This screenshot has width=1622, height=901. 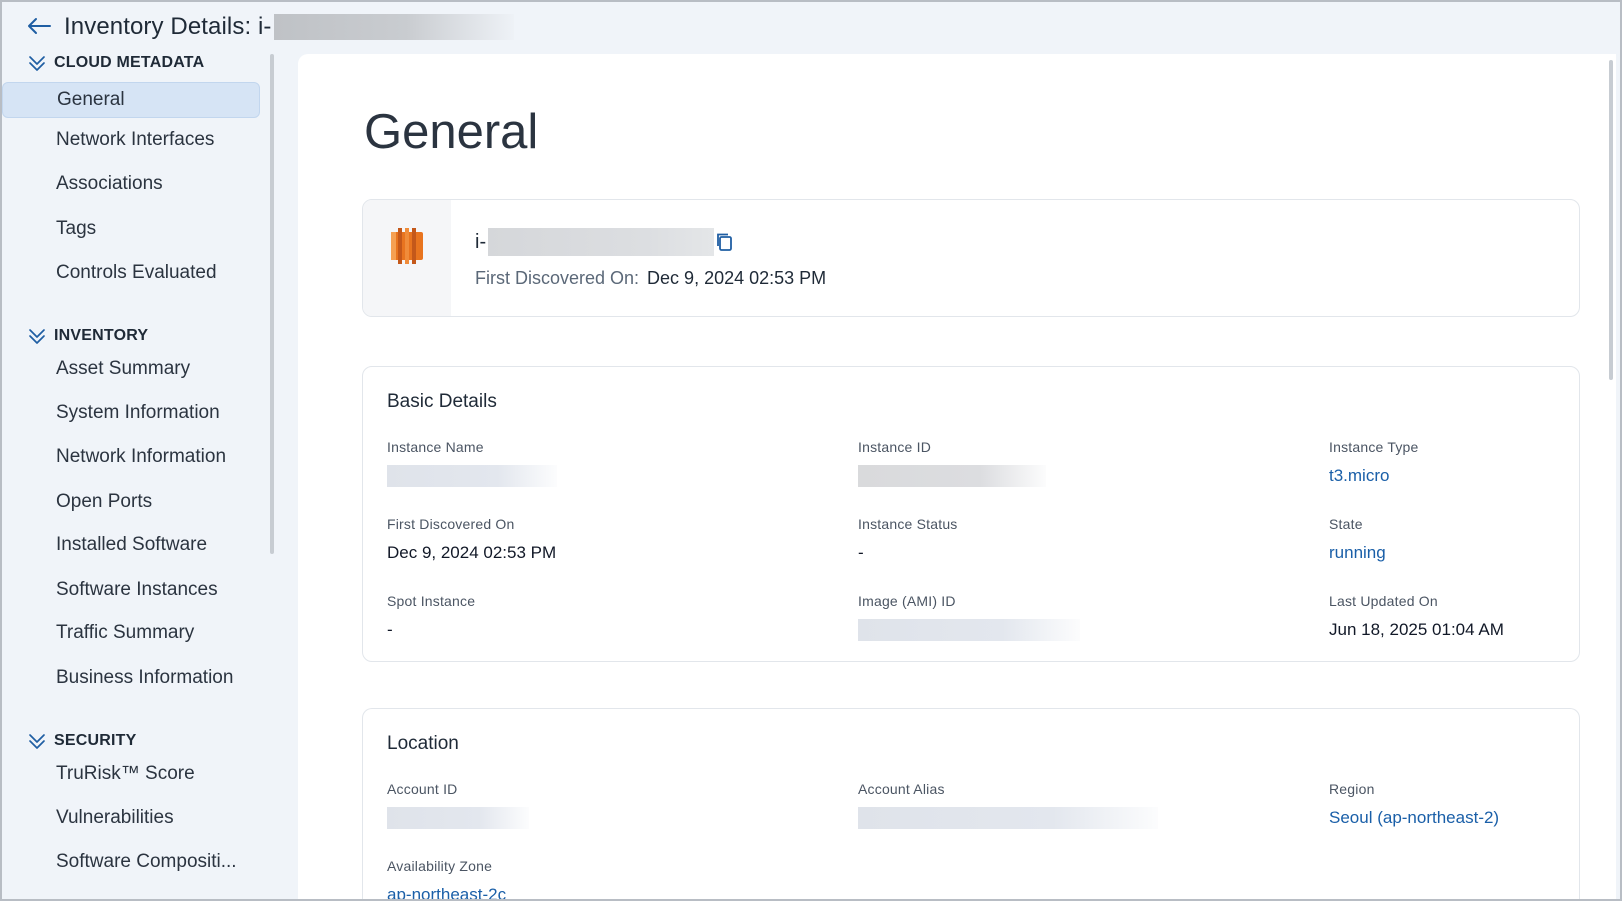 What do you see at coordinates (451, 524) in the screenshot?
I see `field-label: First Discovered On` at bounding box center [451, 524].